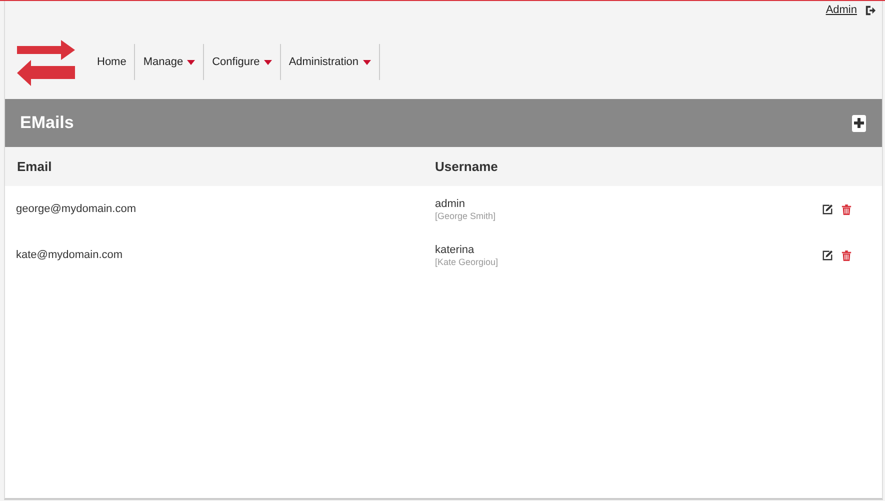 This screenshot has height=501, width=885. Describe the element at coordinates (47, 123) in the screenshot. I see `panel-title: EMails` at that location.